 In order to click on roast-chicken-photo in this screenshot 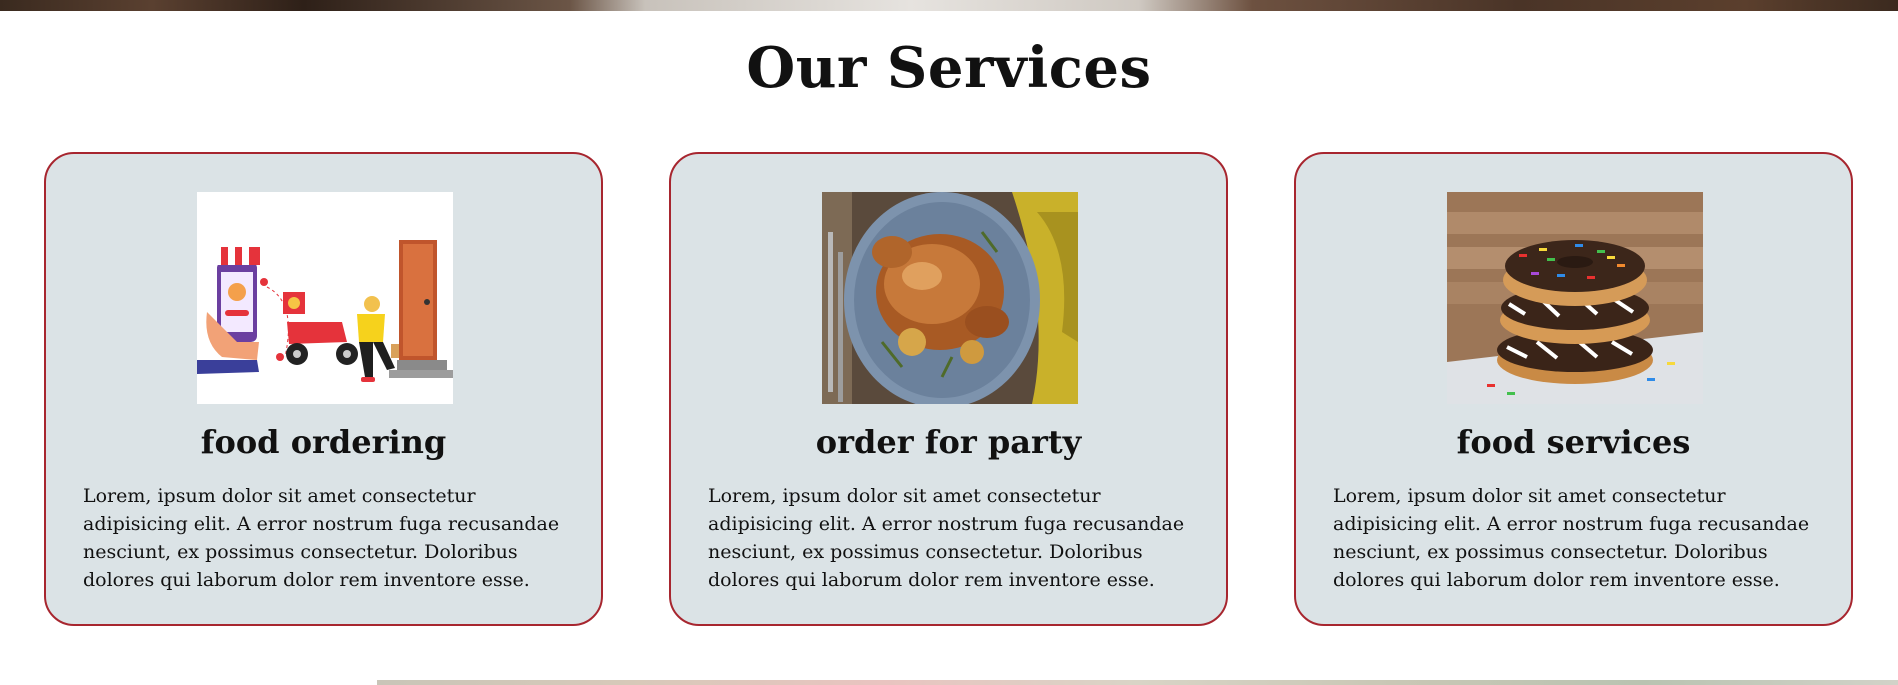, I will do `click(950, 298)`.